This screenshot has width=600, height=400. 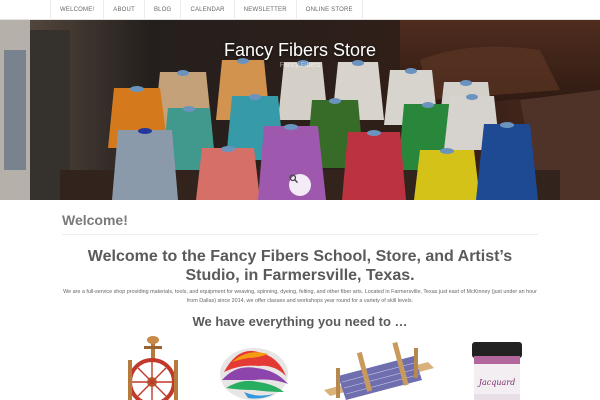 What do you see at coordinates (76, 10) in the screenshot?
I see `nav-item-welcome: WELCOME!` at bounding box center [76, 10].